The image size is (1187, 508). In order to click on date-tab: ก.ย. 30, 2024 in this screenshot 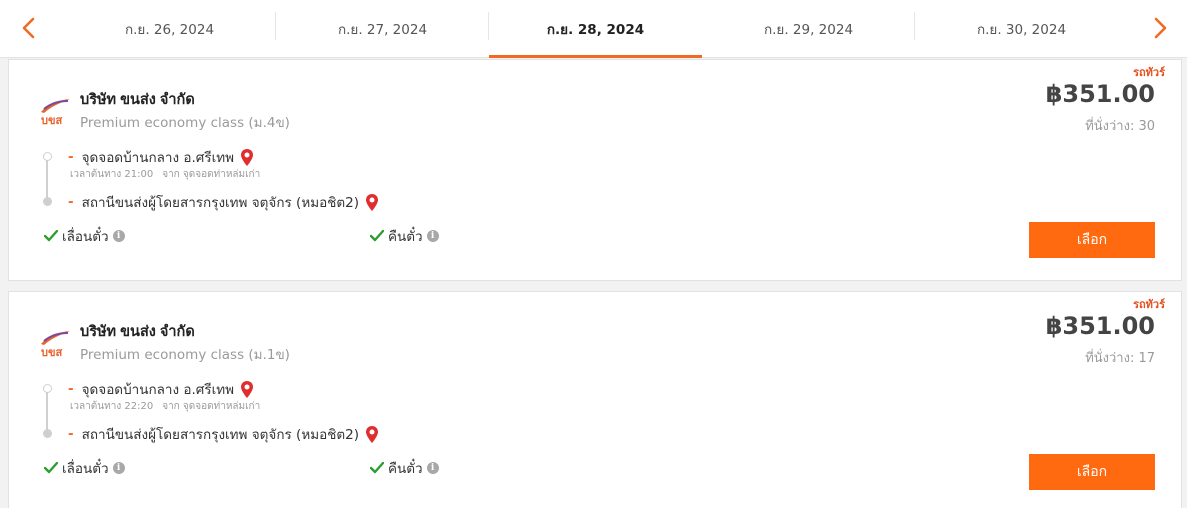, I will do `click(1021, 29)`.